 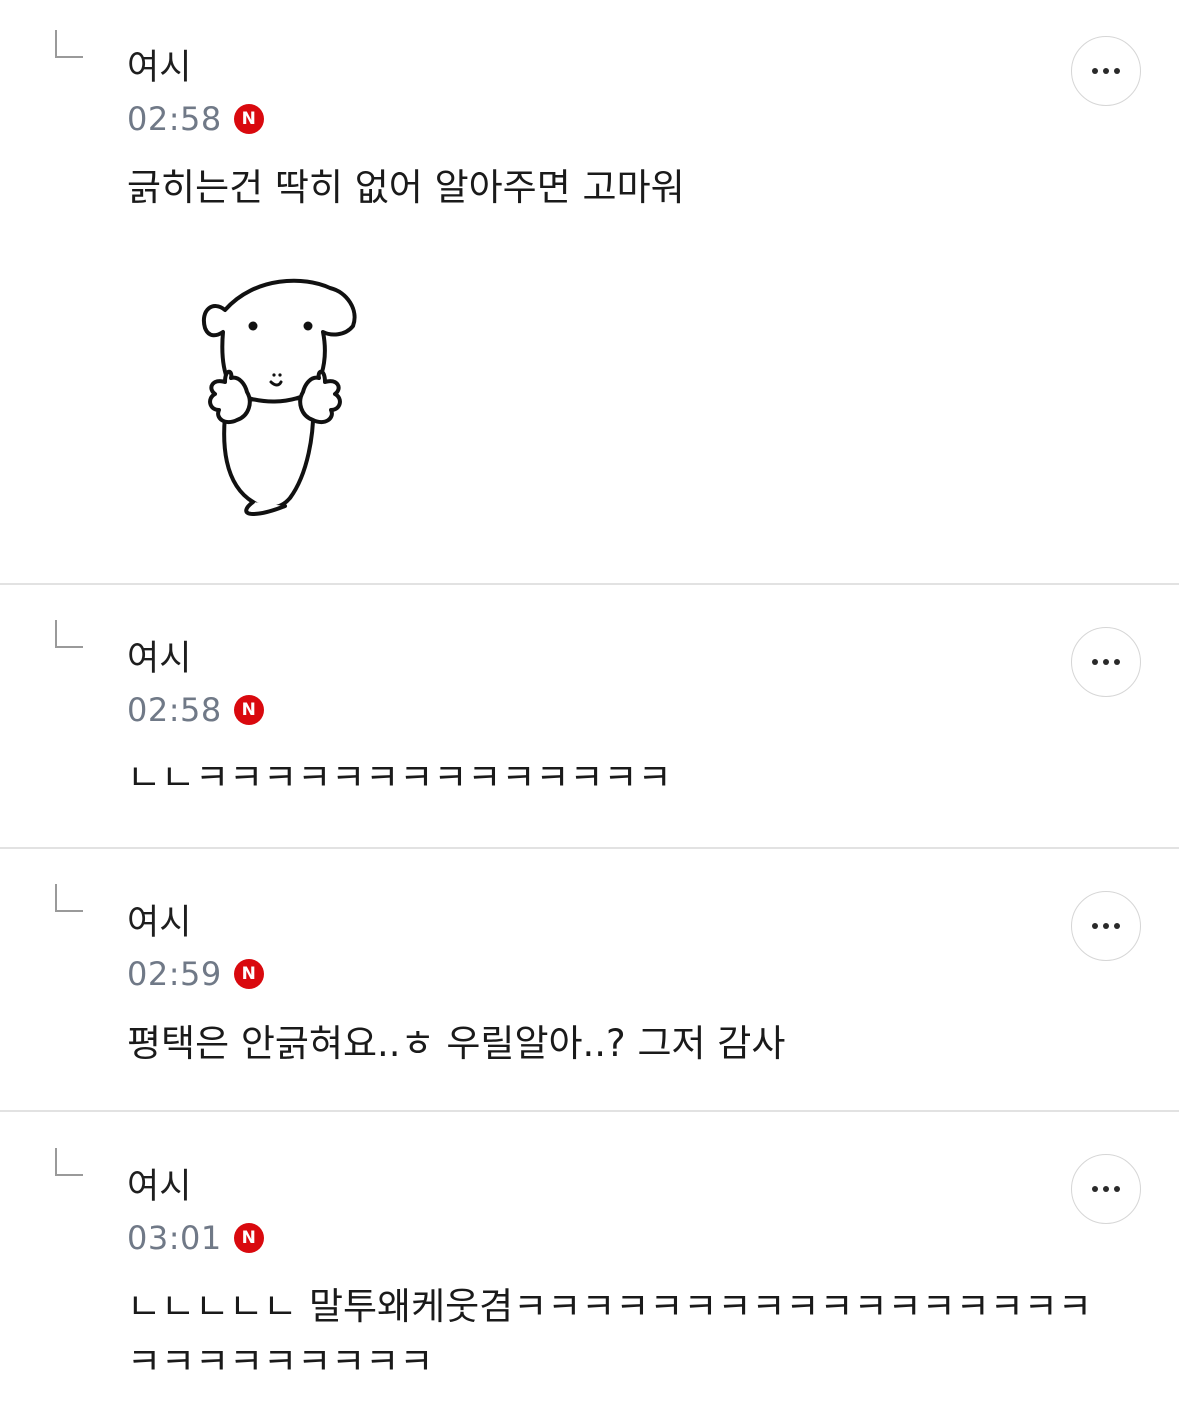 What do you see at coordinates (609, 1334) in the screenshot?
I see `comment-text: ㄴㄴㄴㄴㄴ 말투왜케웃겸ㅋㅋㅋㅋㅋㅋㅋㅋㅋㅋㅋㅋㅋㅋㅋㅋㅋㅋㅋㅋㅋㅋㅋㅋㅋㅋ` at bounding box center [609, 1334].